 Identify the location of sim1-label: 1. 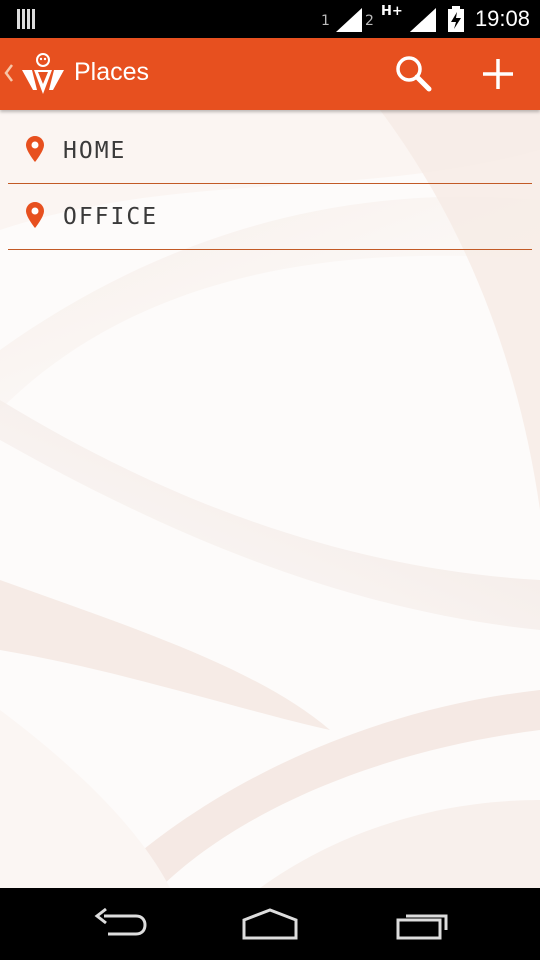
(325, 21).